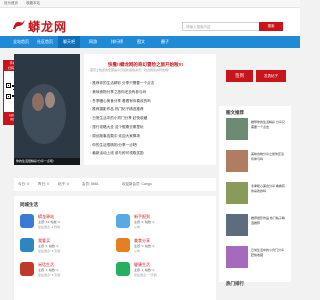  Describe the element at coordinates (93, 42) in the screenshot. I see `nav-item: 网游` at that location.